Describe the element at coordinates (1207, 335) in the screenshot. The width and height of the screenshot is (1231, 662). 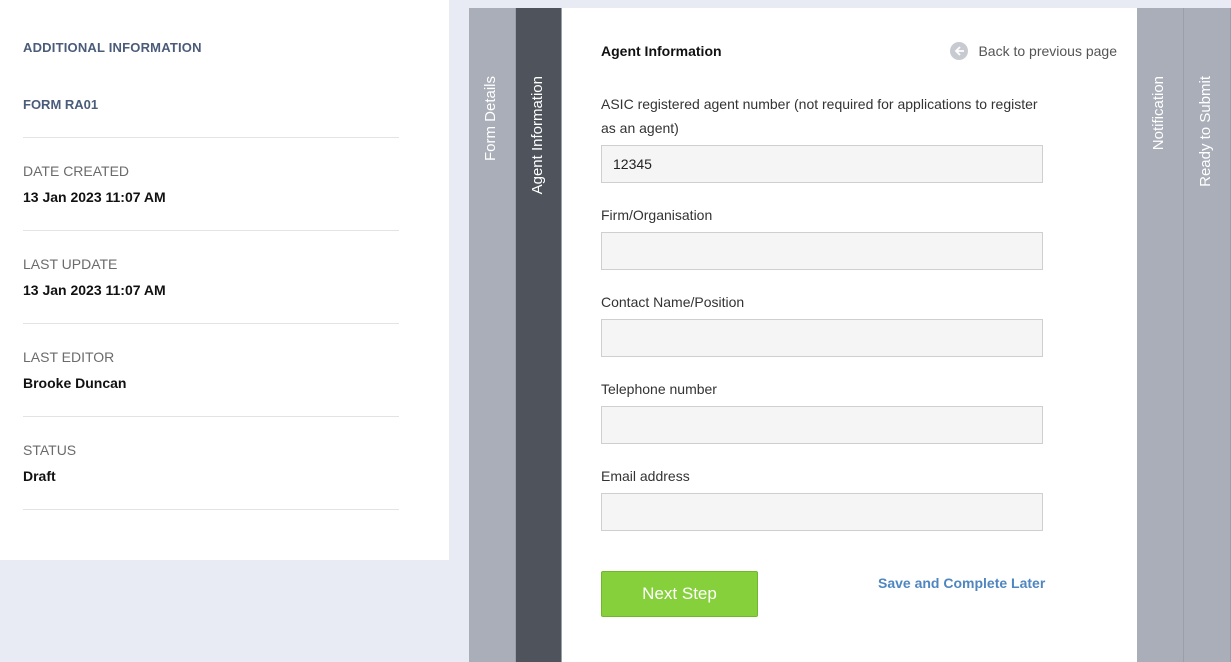
I see `step-tab-ready-to-submit: Ready to Submit` at that location.